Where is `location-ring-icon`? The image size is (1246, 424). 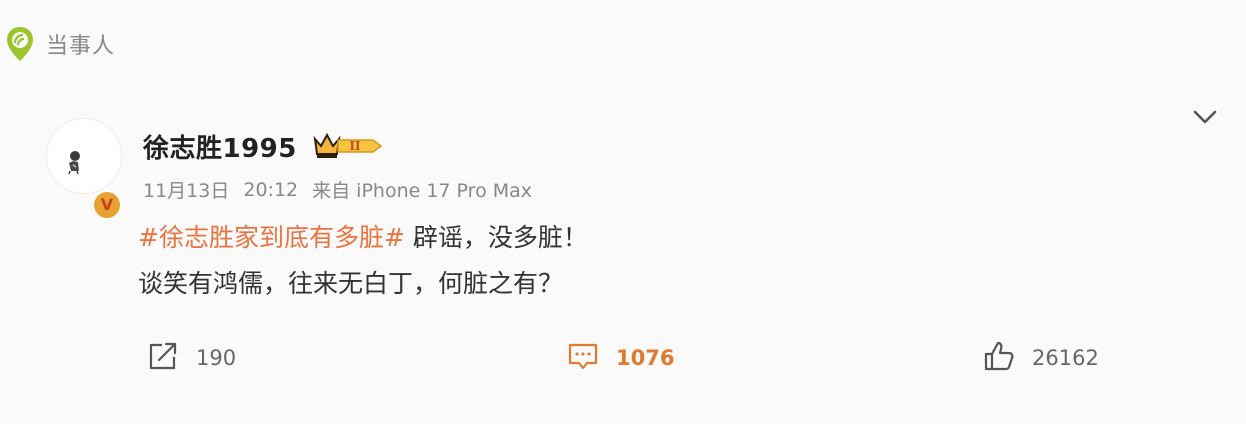 location-ring-icon is located at coordinates (20, 44).